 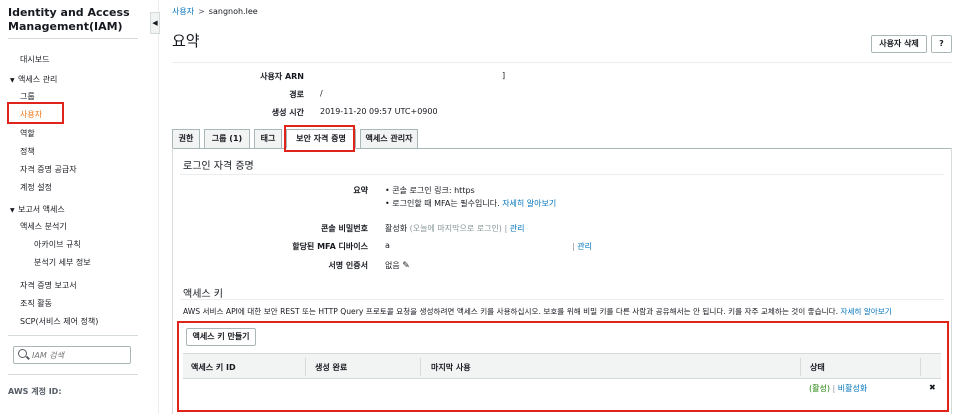 What do you see at coordinates (227, 139) in the screenshot?
I see `tab-groups: 그룹 (1)` at bounding box center [227, 139].